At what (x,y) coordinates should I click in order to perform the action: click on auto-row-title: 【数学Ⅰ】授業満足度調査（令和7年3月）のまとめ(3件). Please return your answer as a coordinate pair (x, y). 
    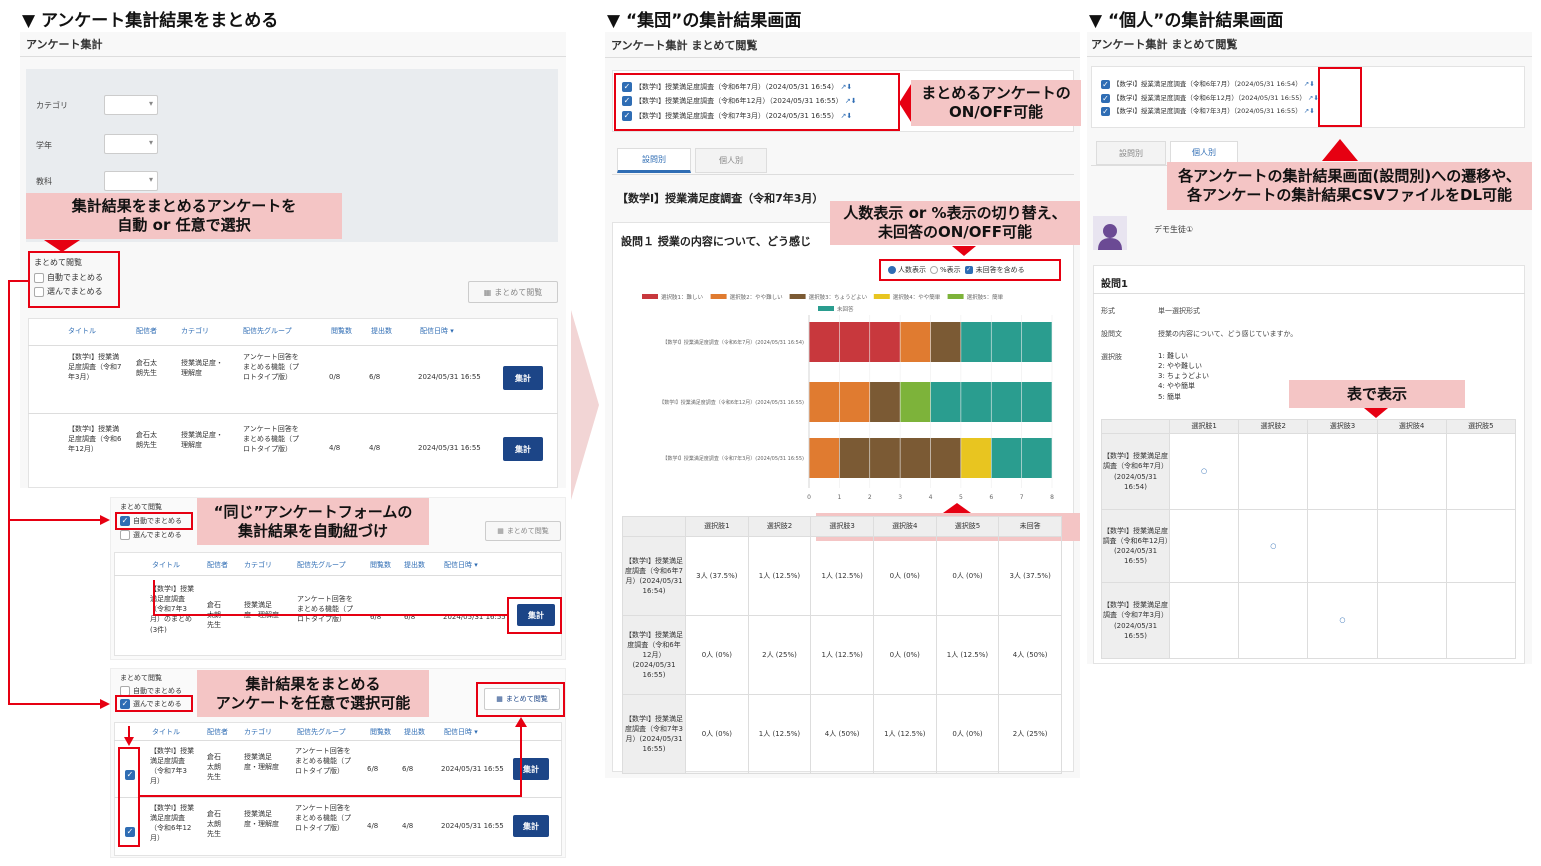
    Looking at the image, I should click on (173, 609).